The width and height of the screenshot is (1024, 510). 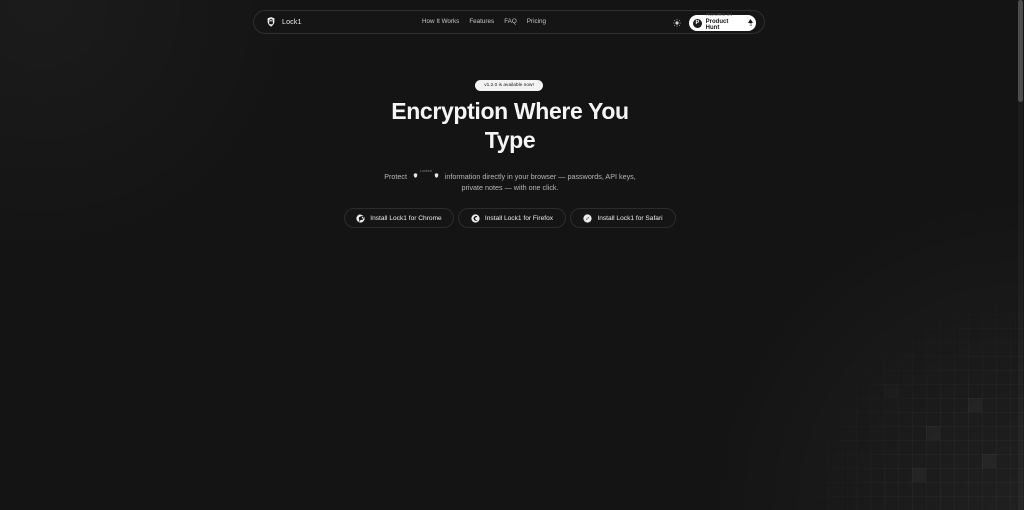 What do you see at coordinates (536, 21) in the screenshot?
I see `nav-pricing: Pricing` at bounding box center [536, 21].